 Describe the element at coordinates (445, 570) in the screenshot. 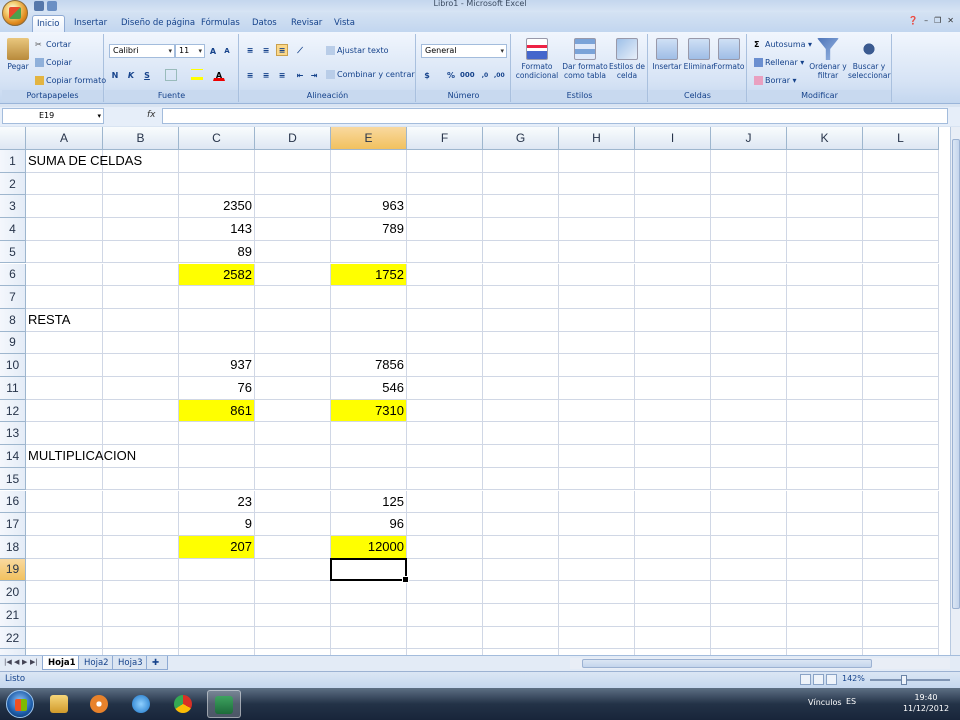

I see `cell-f19` at that location.